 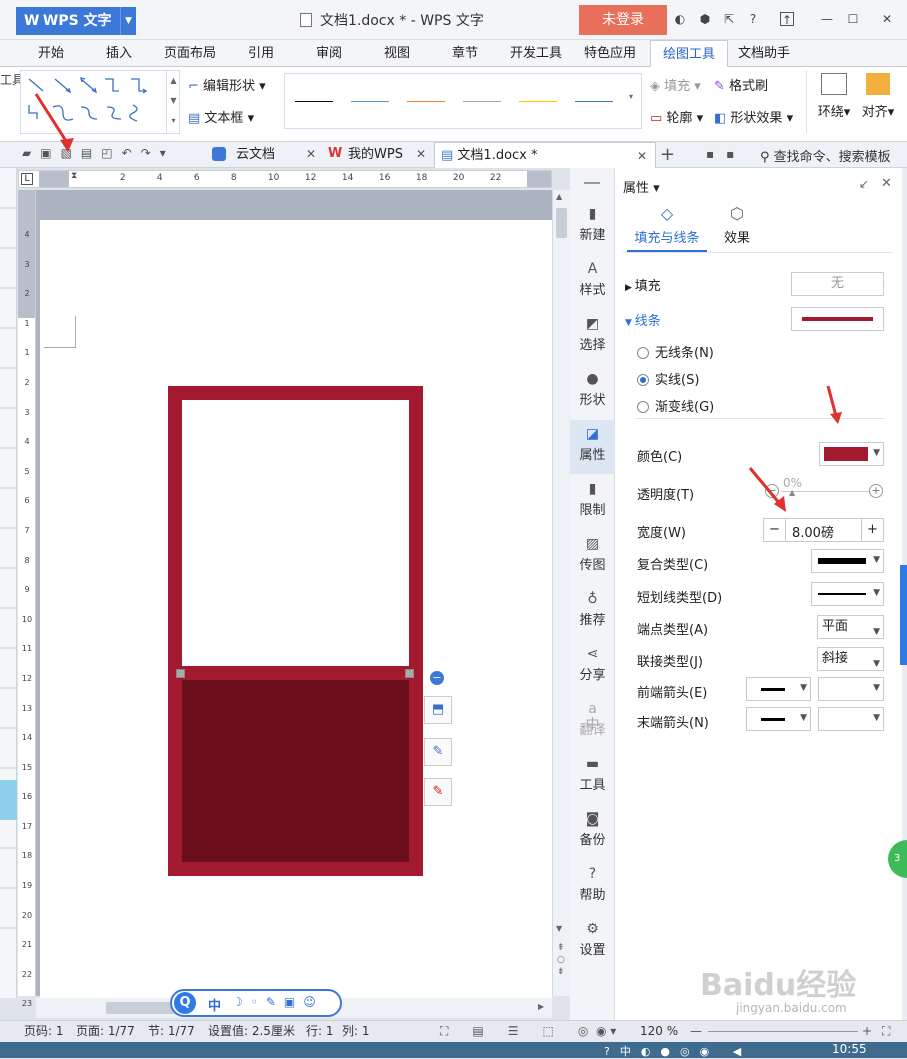 I want to click on nav-help: ? 帮助, so click(x=592, y=887).